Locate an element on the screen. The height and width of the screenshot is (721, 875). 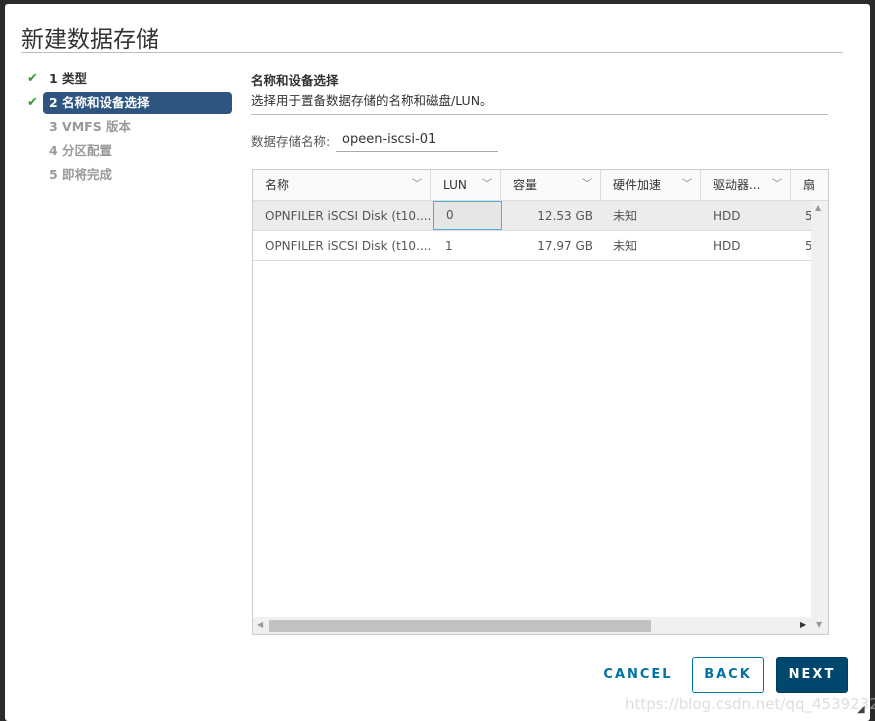
column-header-capacity: 容量 ﹀ is located at coordinates (551, 185).